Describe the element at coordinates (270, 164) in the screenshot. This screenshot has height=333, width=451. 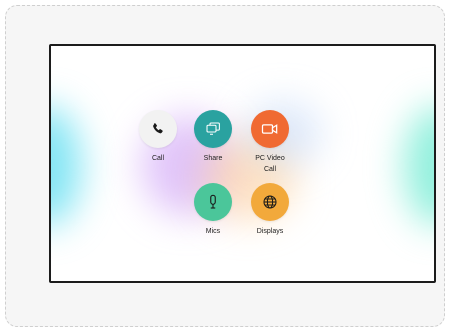
I see `pc-video-call-label: PC Video Call` at that location.